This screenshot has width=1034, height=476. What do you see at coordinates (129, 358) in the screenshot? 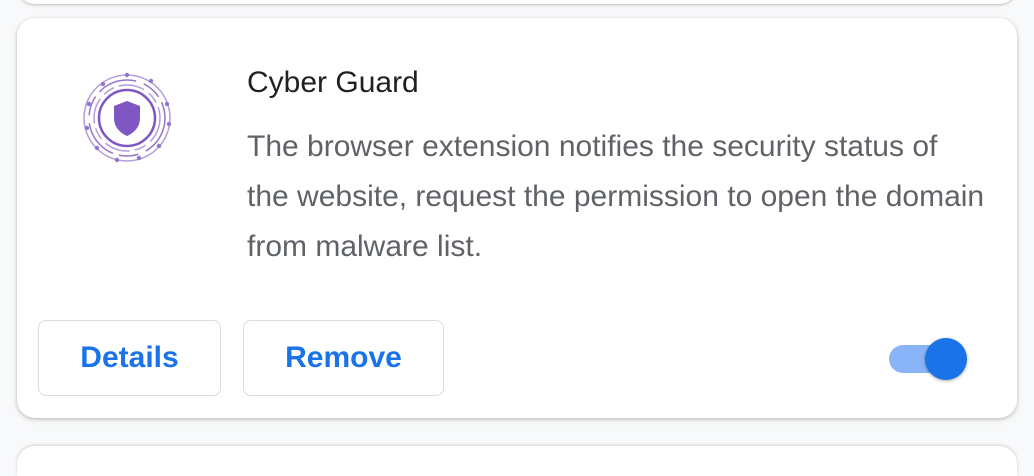
I see `details-button: Details` at bounding box center [129, 358].